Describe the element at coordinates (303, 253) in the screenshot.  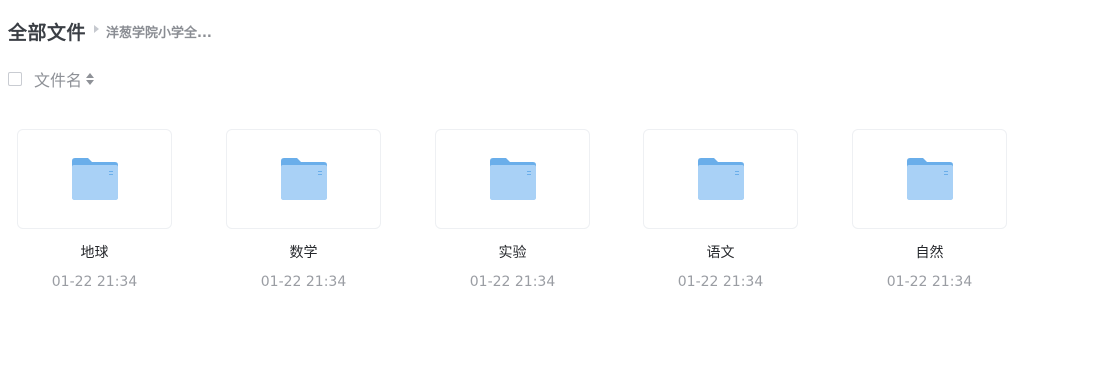
I see `folder-name: 数学` at that location.